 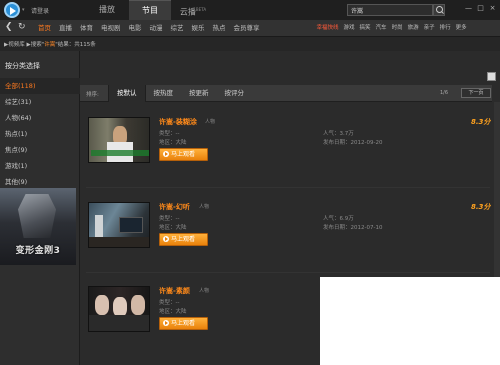 I want to click on beta-badge: BETA, so click(x=201, y=9).